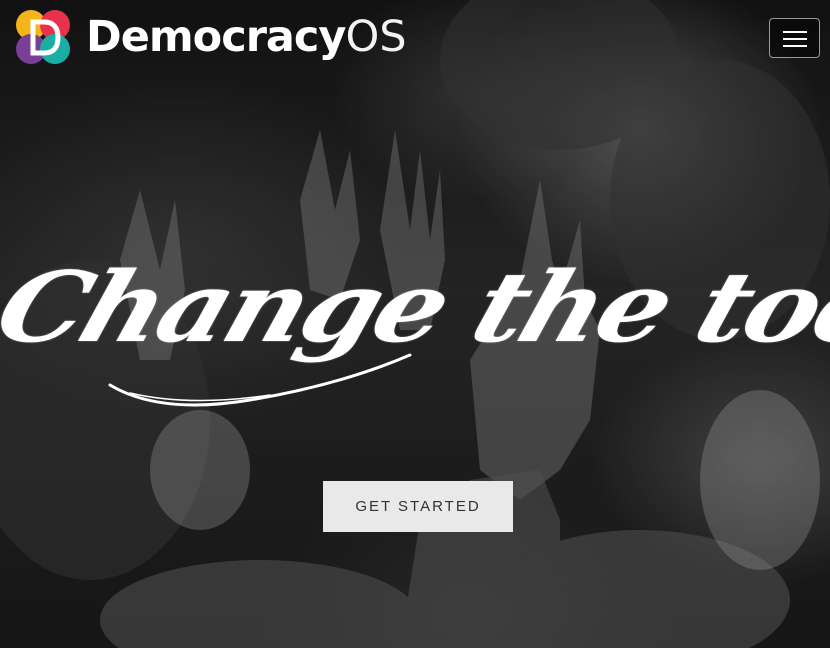 The width and height of the screenshot is (830, 648). I want to click on get-started-button: GET STARTED, so click(418, 506).